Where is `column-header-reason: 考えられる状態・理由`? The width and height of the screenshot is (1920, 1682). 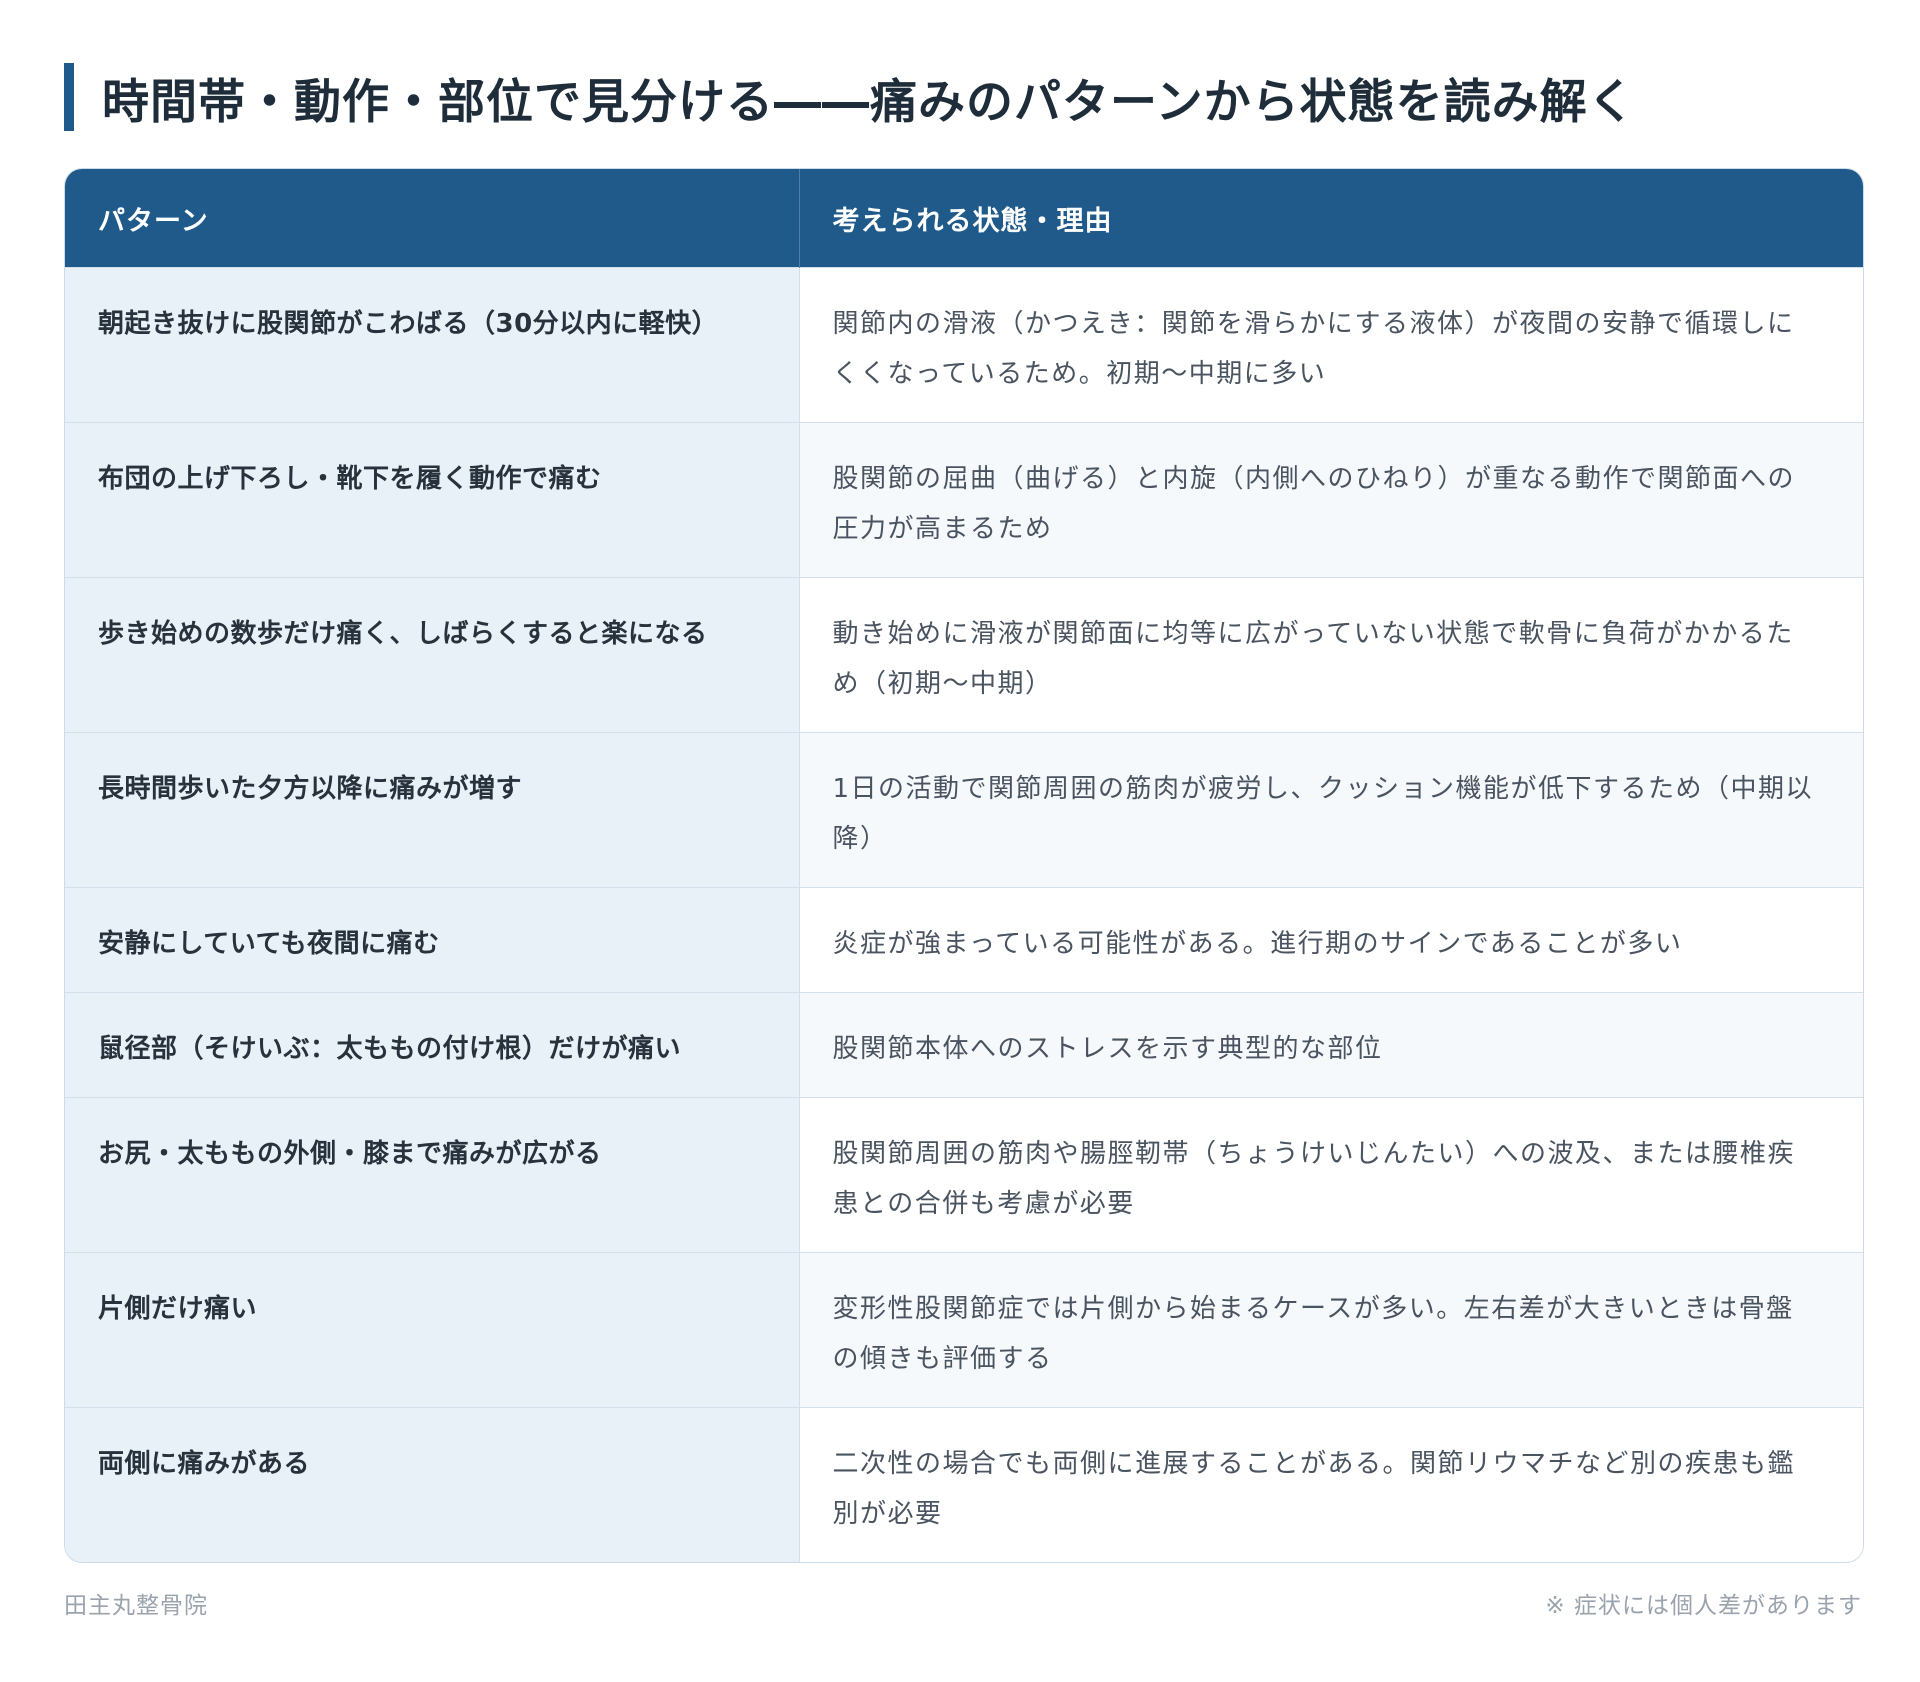
column-header-reason: 考えられる状態・理由 is located at coordinates (1330, 218).